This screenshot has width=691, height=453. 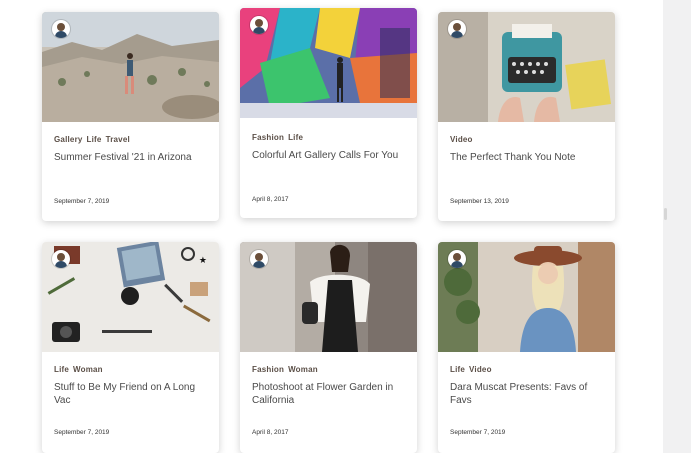 I want to click on post-tags: Video, so click(x=463, y=139).